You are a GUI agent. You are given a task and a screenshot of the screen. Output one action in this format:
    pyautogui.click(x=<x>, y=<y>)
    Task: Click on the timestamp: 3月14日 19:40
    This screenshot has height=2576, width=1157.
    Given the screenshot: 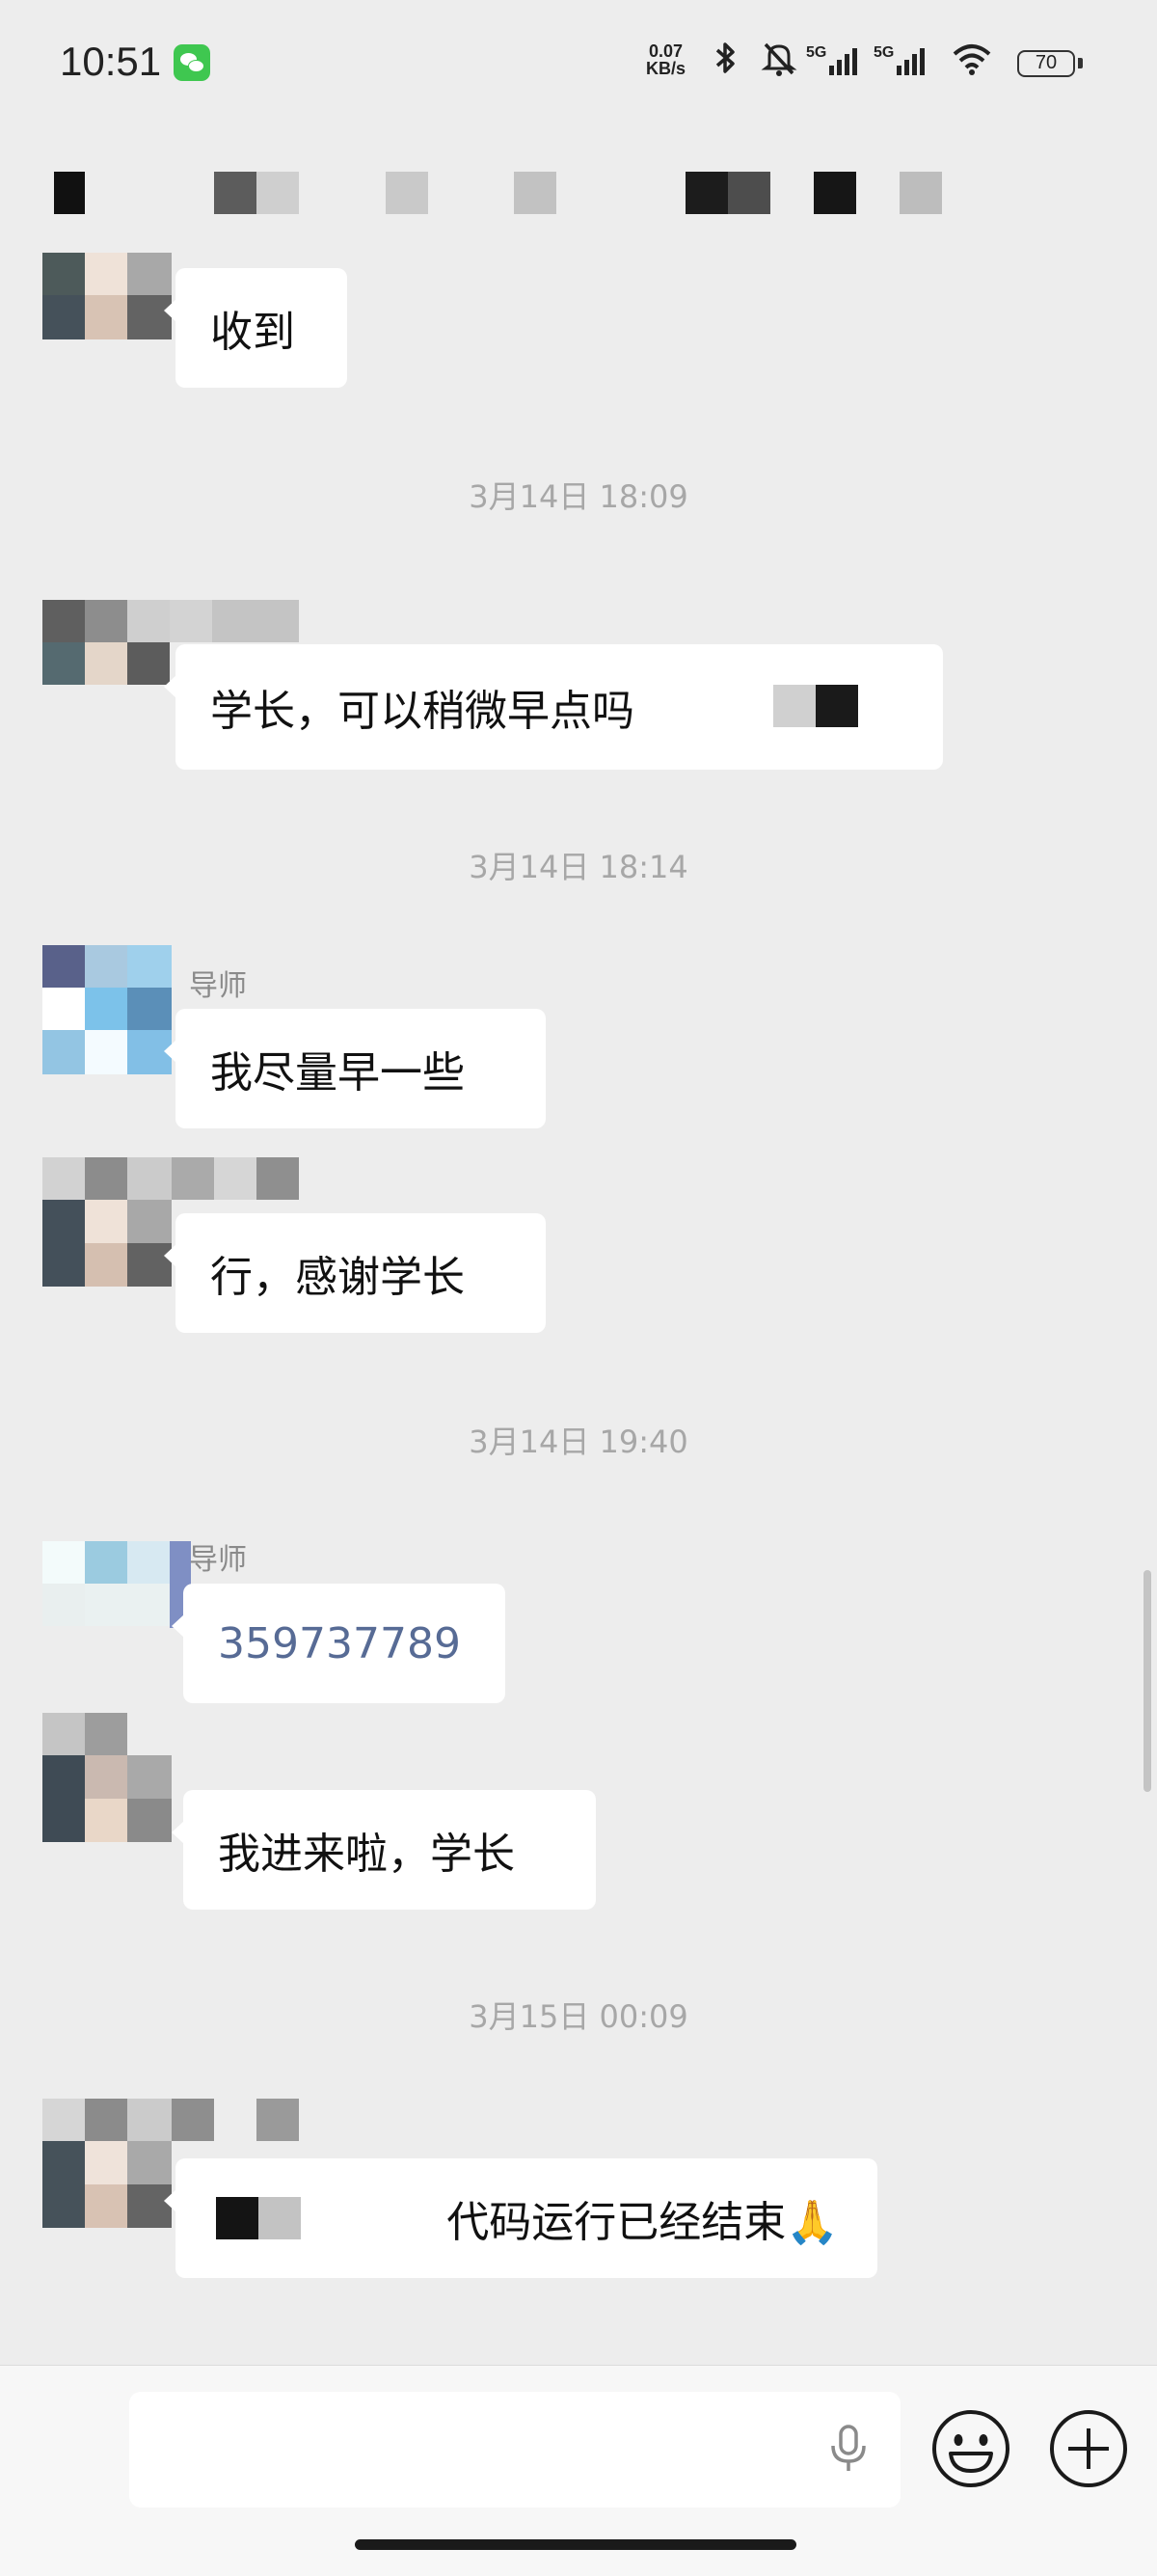 What is the action you would take?
    pyautogui.click(x=578, y=1442)
    